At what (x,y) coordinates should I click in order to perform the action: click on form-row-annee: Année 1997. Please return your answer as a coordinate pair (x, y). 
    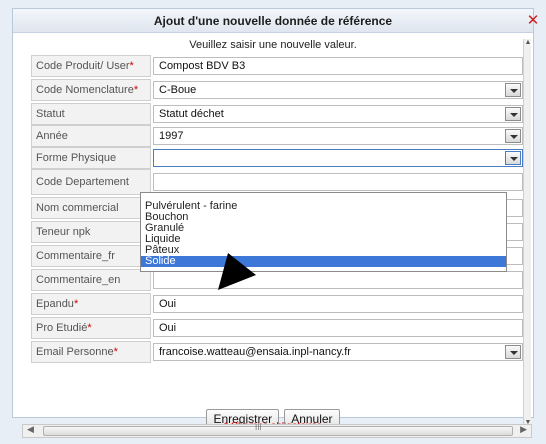
    Looking at the image, I should click on (279, 136).